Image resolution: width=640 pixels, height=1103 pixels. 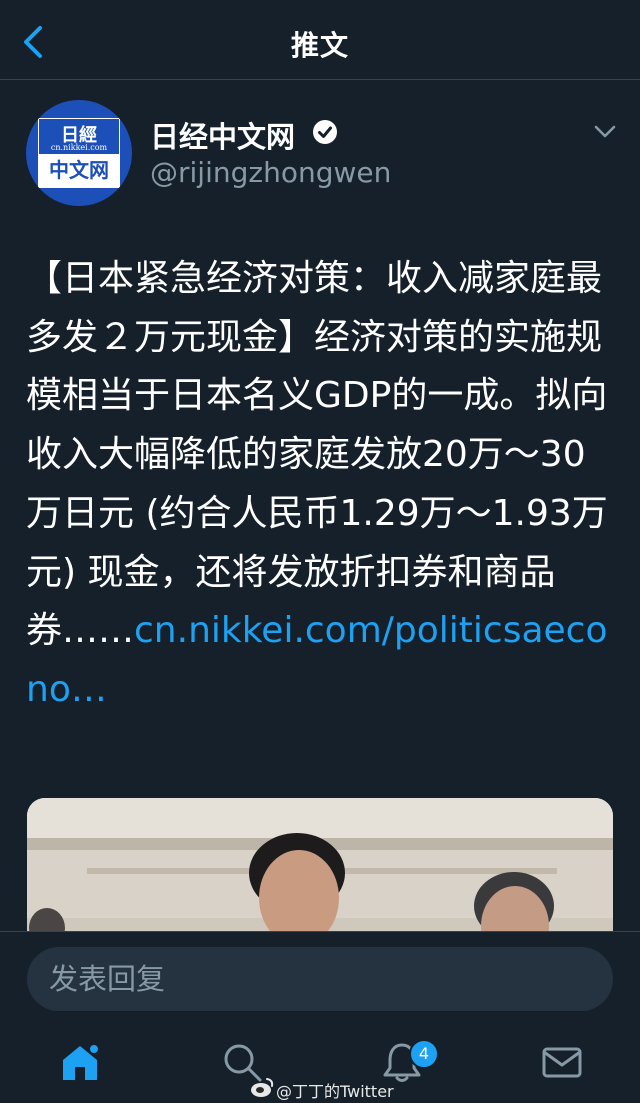 What do you see at coordinates (80, 1062) in the screenshot?
I see `home-icon` at bounding box center [80, 1062].